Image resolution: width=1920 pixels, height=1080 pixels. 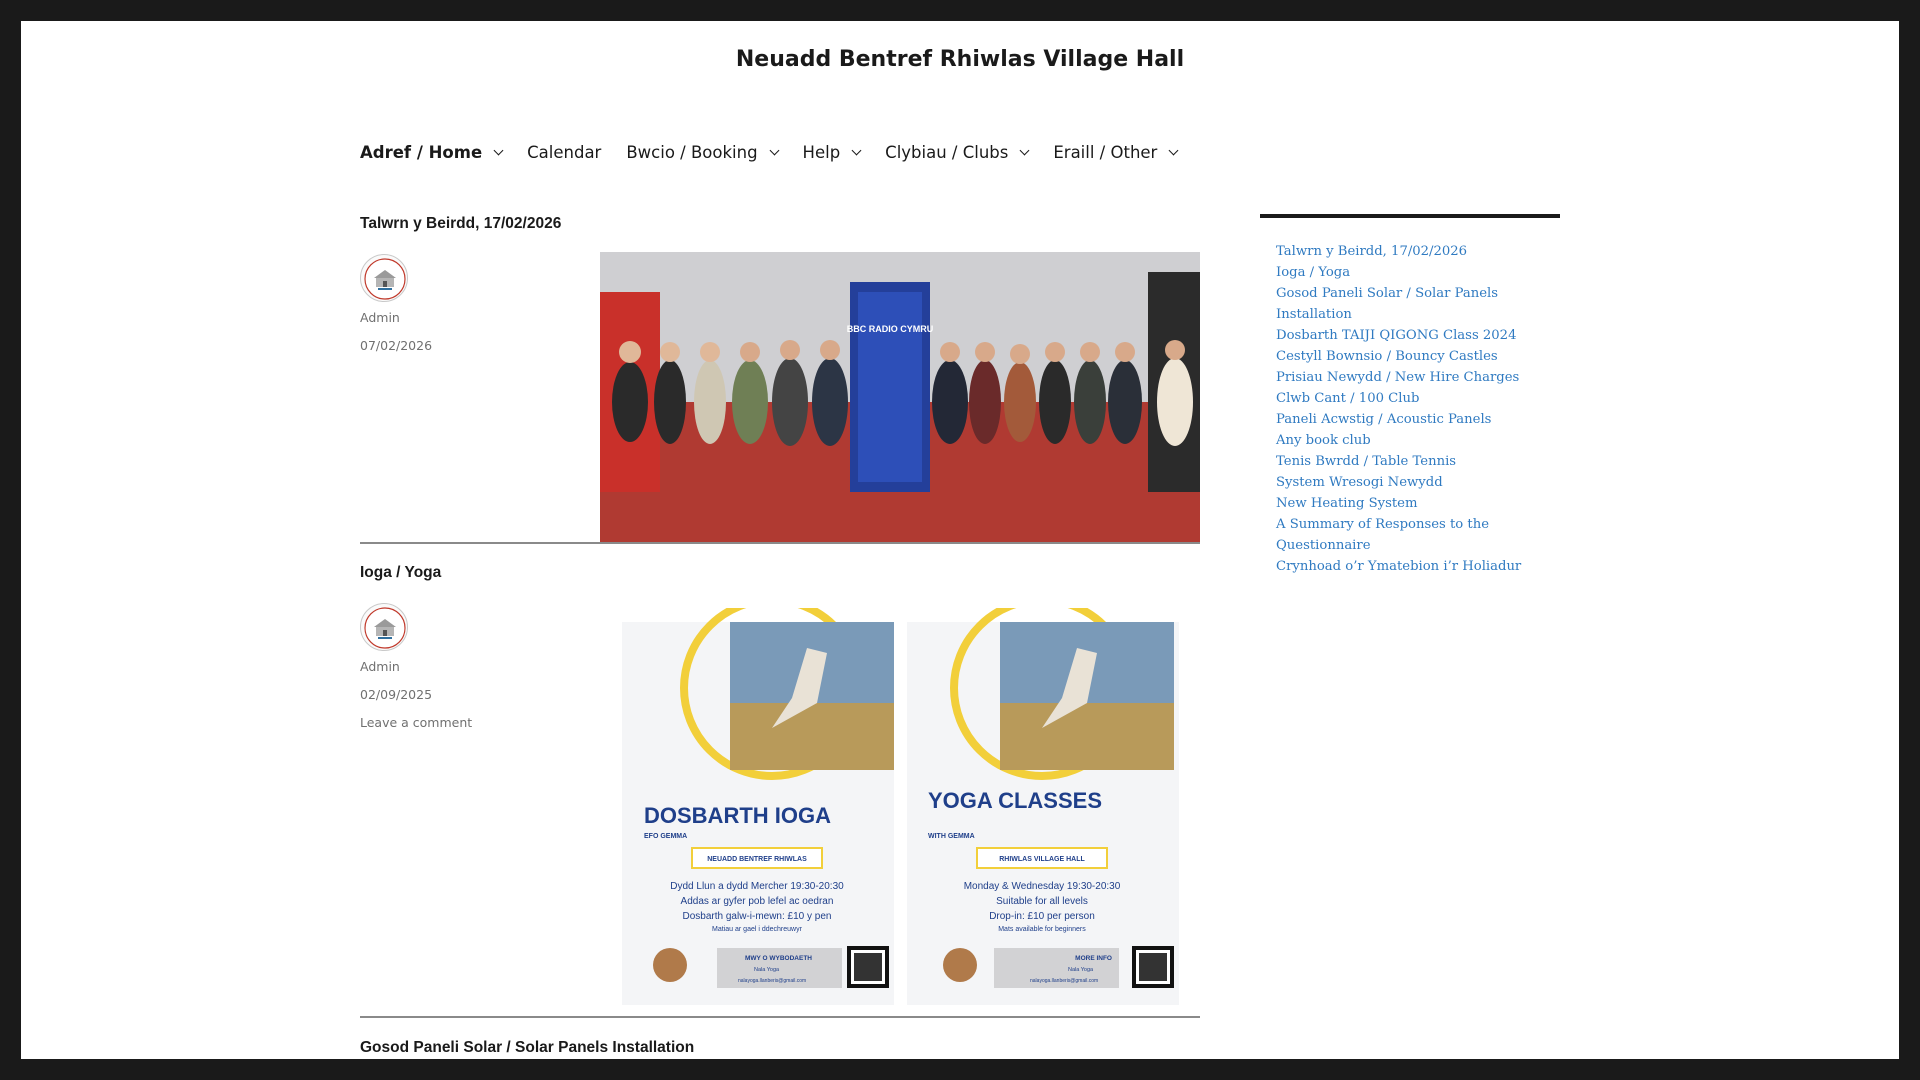 What do you see at coordinates (778, 958) in the screenshot?
I see `flyer-info-label: MWY O WYBODAETH` at bounding box center [778, 958].